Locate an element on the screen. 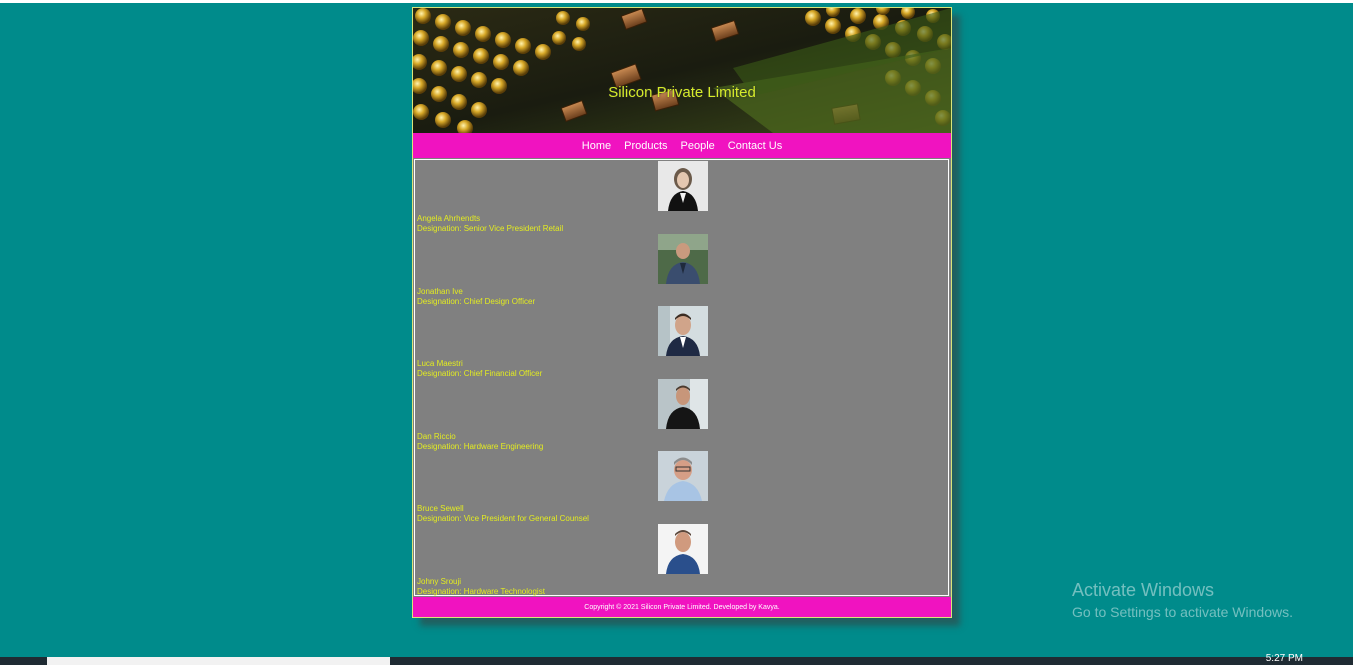  main-nav: Home Products People Contact Us is located at coordinates (682, 145).